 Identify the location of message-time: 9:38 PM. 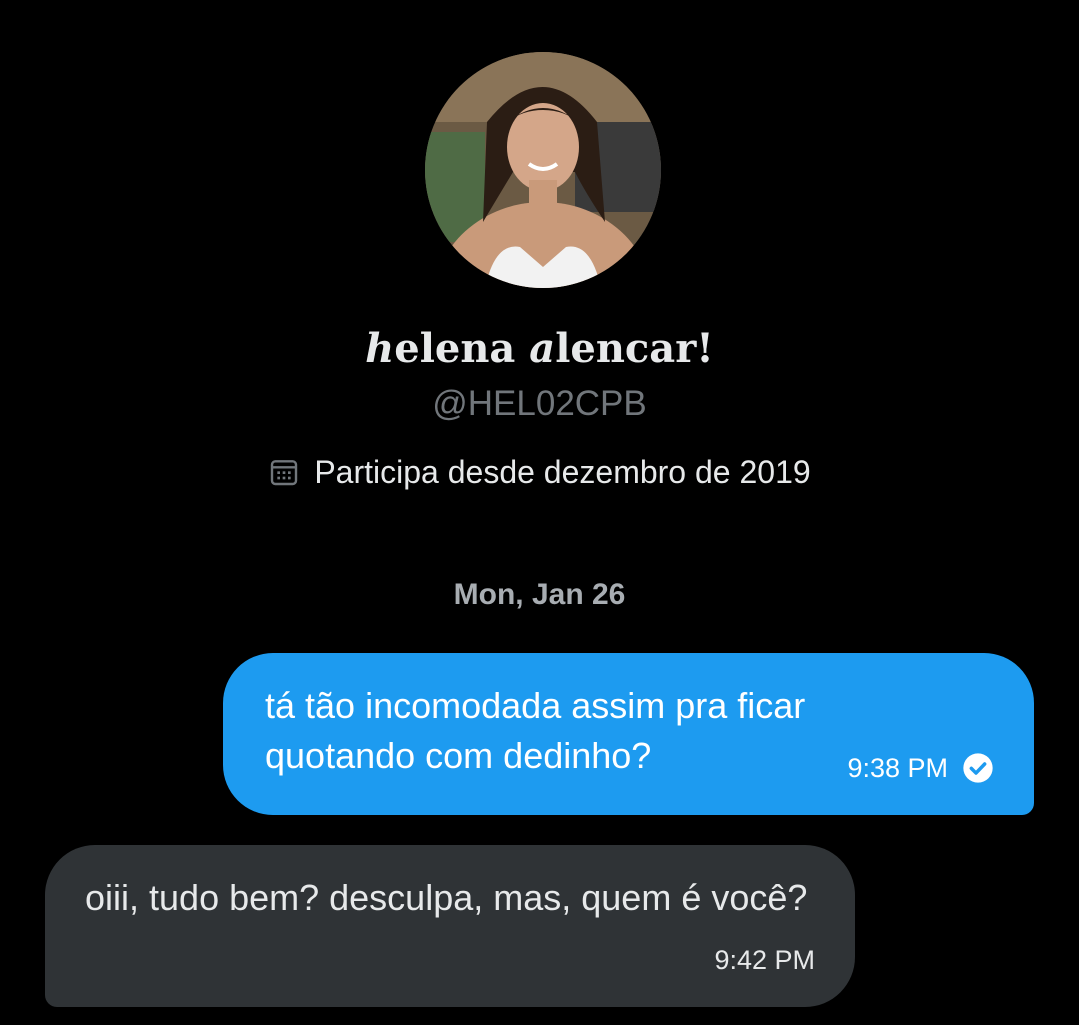
(897, 768).